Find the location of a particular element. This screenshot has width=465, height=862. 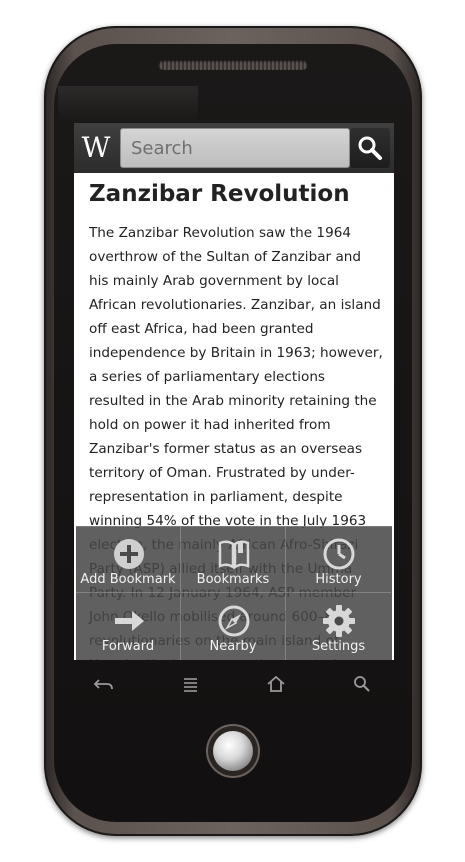

wikipedia-logo-icon: W is located at coordinates (96, 148).